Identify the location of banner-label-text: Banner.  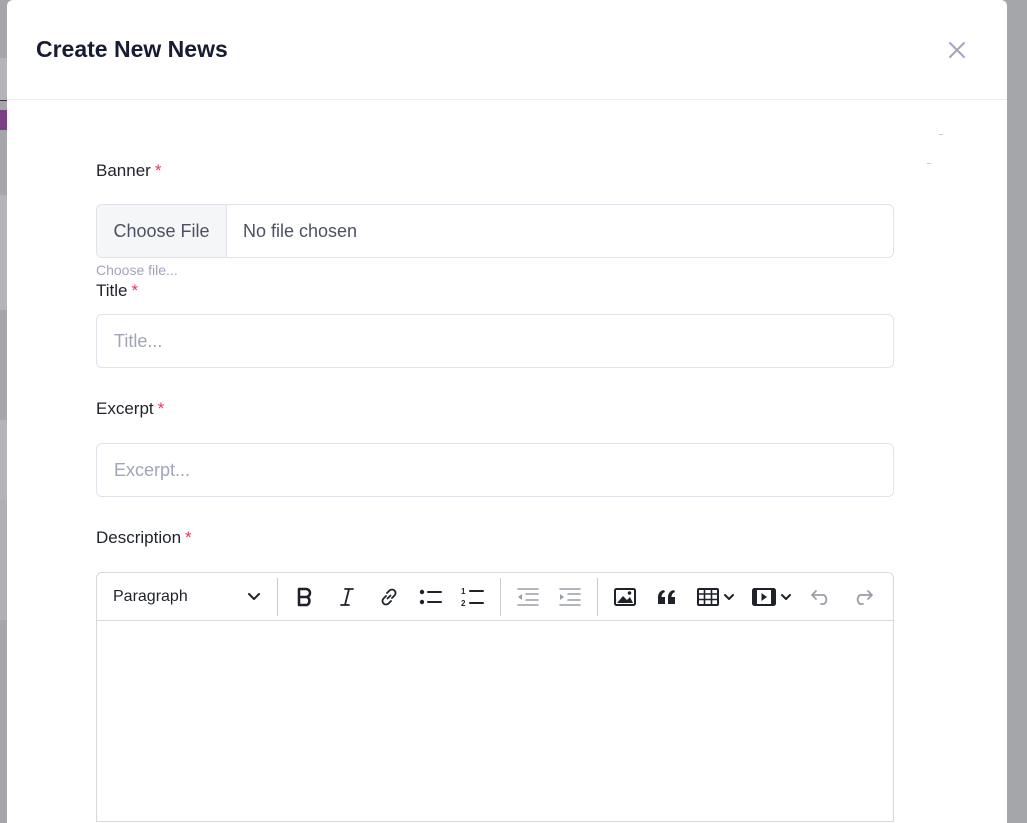
(123, 170).